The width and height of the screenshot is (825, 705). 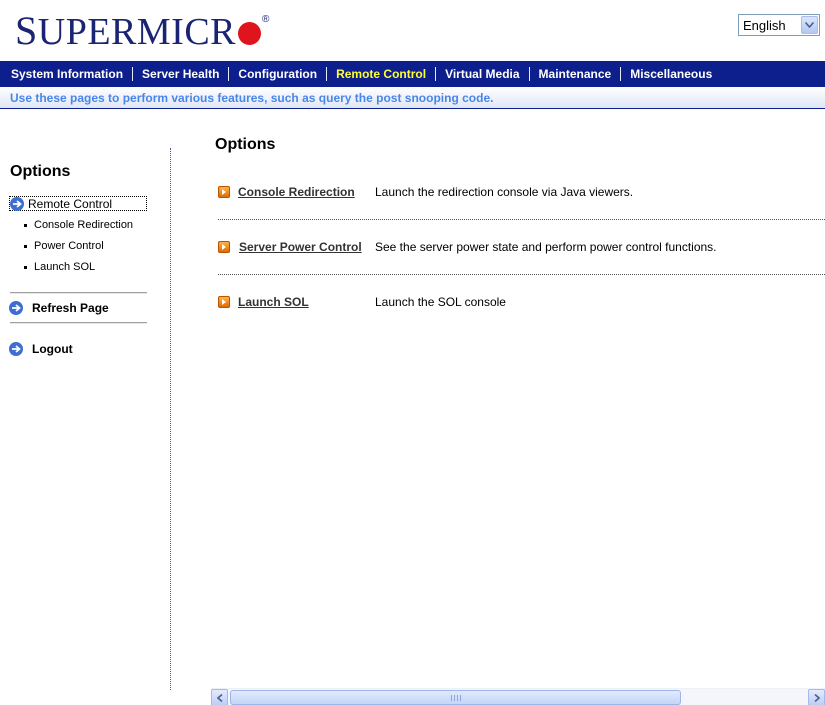 What do you see at coordinates (137, 32) in the screenshot?
I see `logo-text: UPERMICR` at bounding box center [137, 32].